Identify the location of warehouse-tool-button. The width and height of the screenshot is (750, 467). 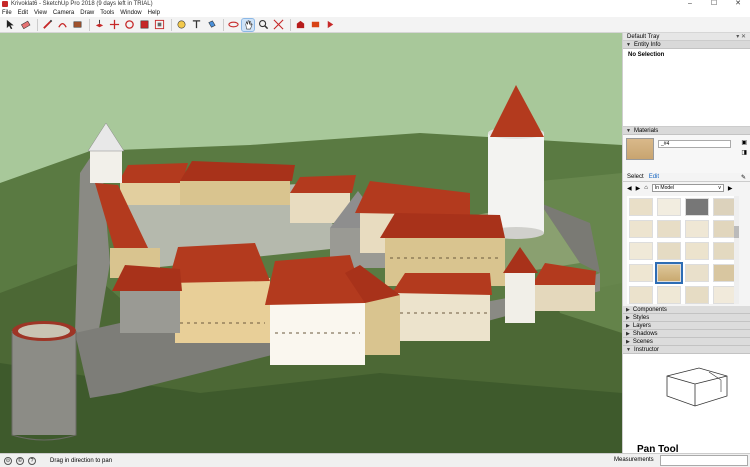
(300, 25).